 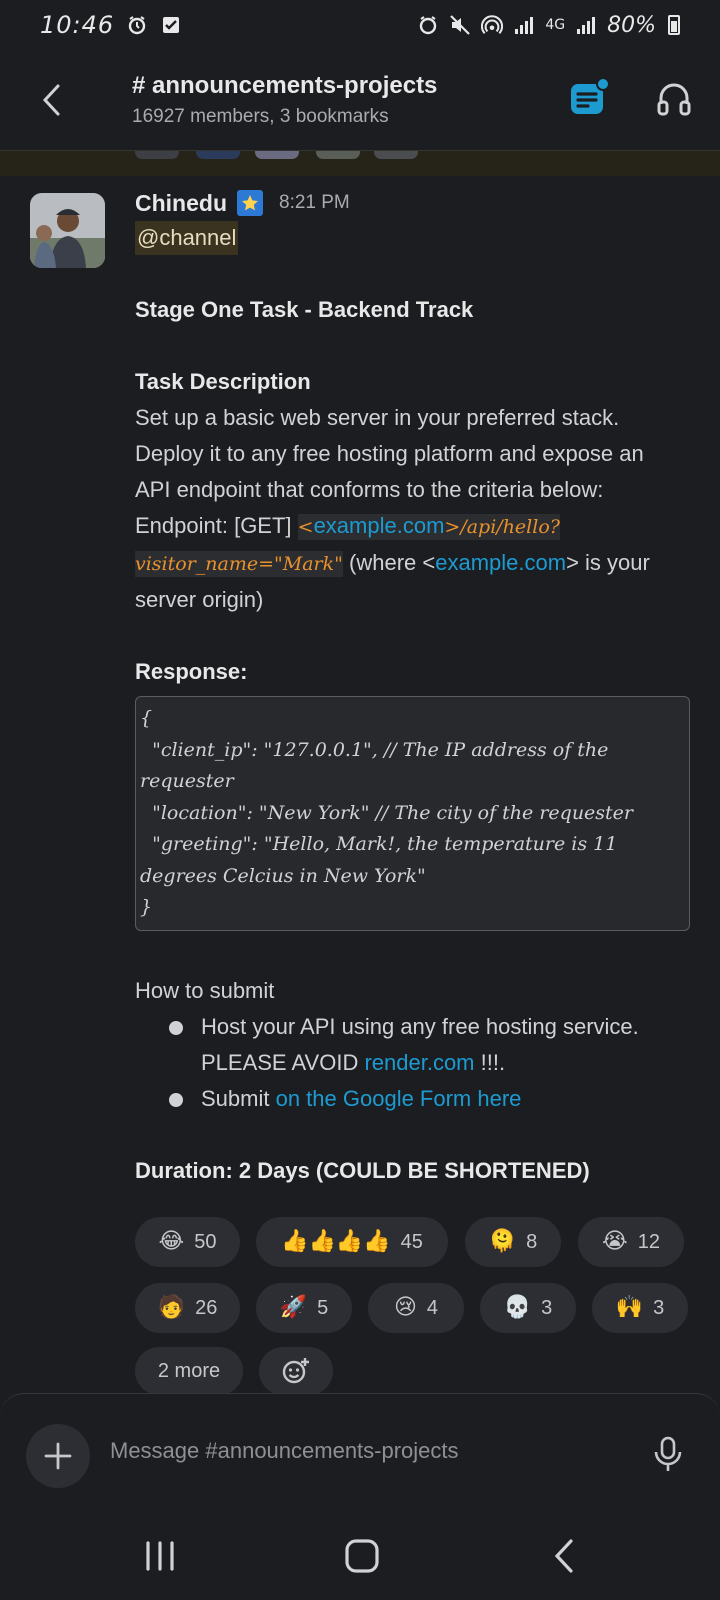 What do you see at coordinates (360, 163) in the screenshot?
I see `bookmarks-bar` at bounding box center [360, 163].